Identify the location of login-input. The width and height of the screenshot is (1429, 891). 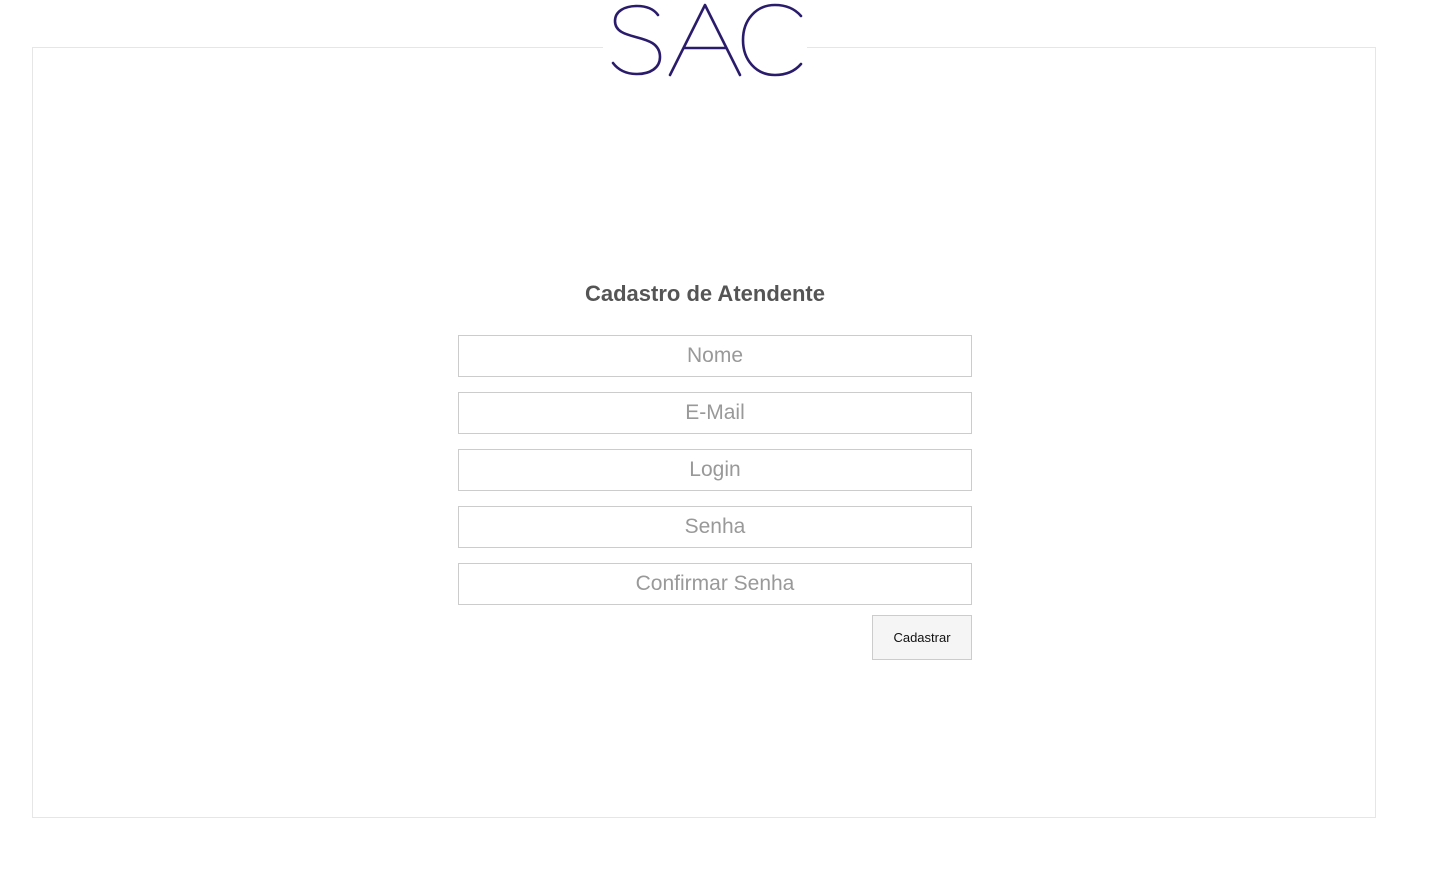
(715, 470).